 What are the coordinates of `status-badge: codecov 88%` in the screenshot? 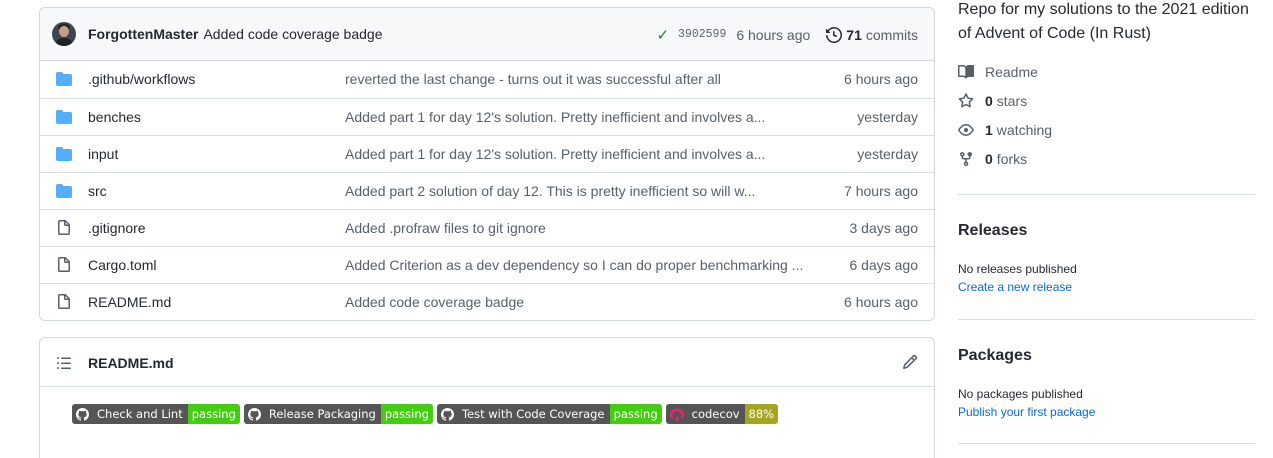 It's located at (722, 414).